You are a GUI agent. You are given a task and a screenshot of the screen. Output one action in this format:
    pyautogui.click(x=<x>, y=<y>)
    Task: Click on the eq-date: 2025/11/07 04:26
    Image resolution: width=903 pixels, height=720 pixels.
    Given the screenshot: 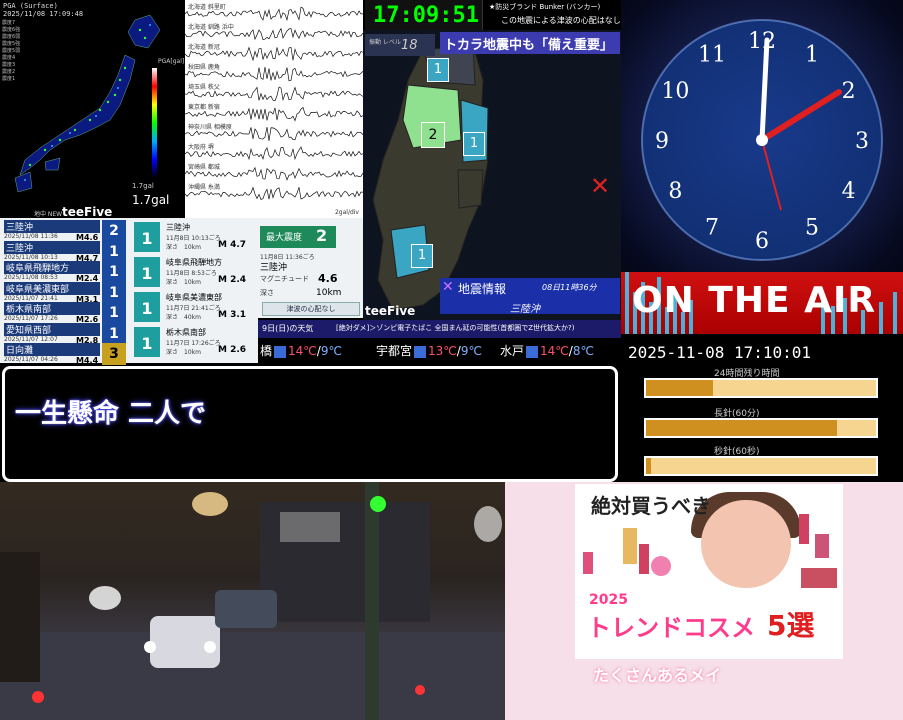 What is the action you would take?
    pyautogui.click(x=31, y=359)
    